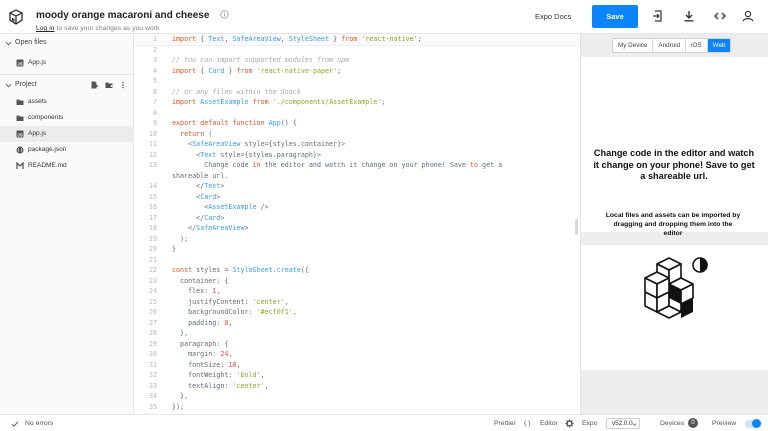 The image size is (768, 431). What do you see at coordinates (154, 60) in the screenshot?
I see `line-number: 3` at bounding box center [154, 60].